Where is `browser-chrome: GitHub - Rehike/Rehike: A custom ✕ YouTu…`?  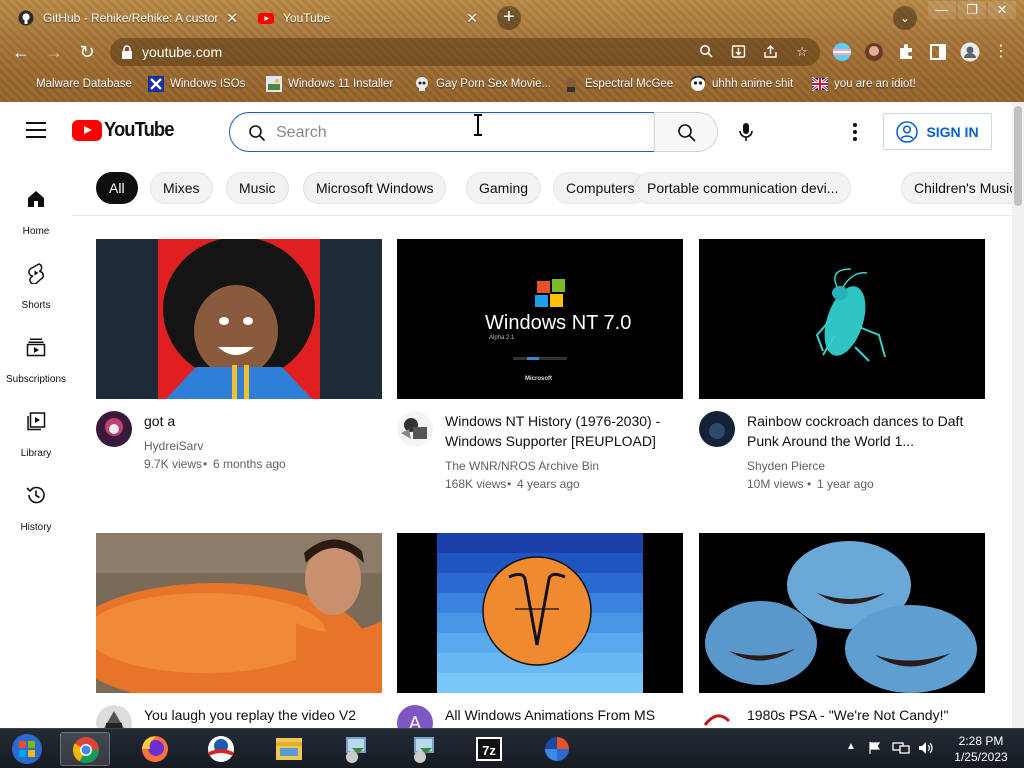 browser-chrome: GitHub - Rehike/Rehike: A custom ✕ YouTu… is located at coordinates (512, 51).